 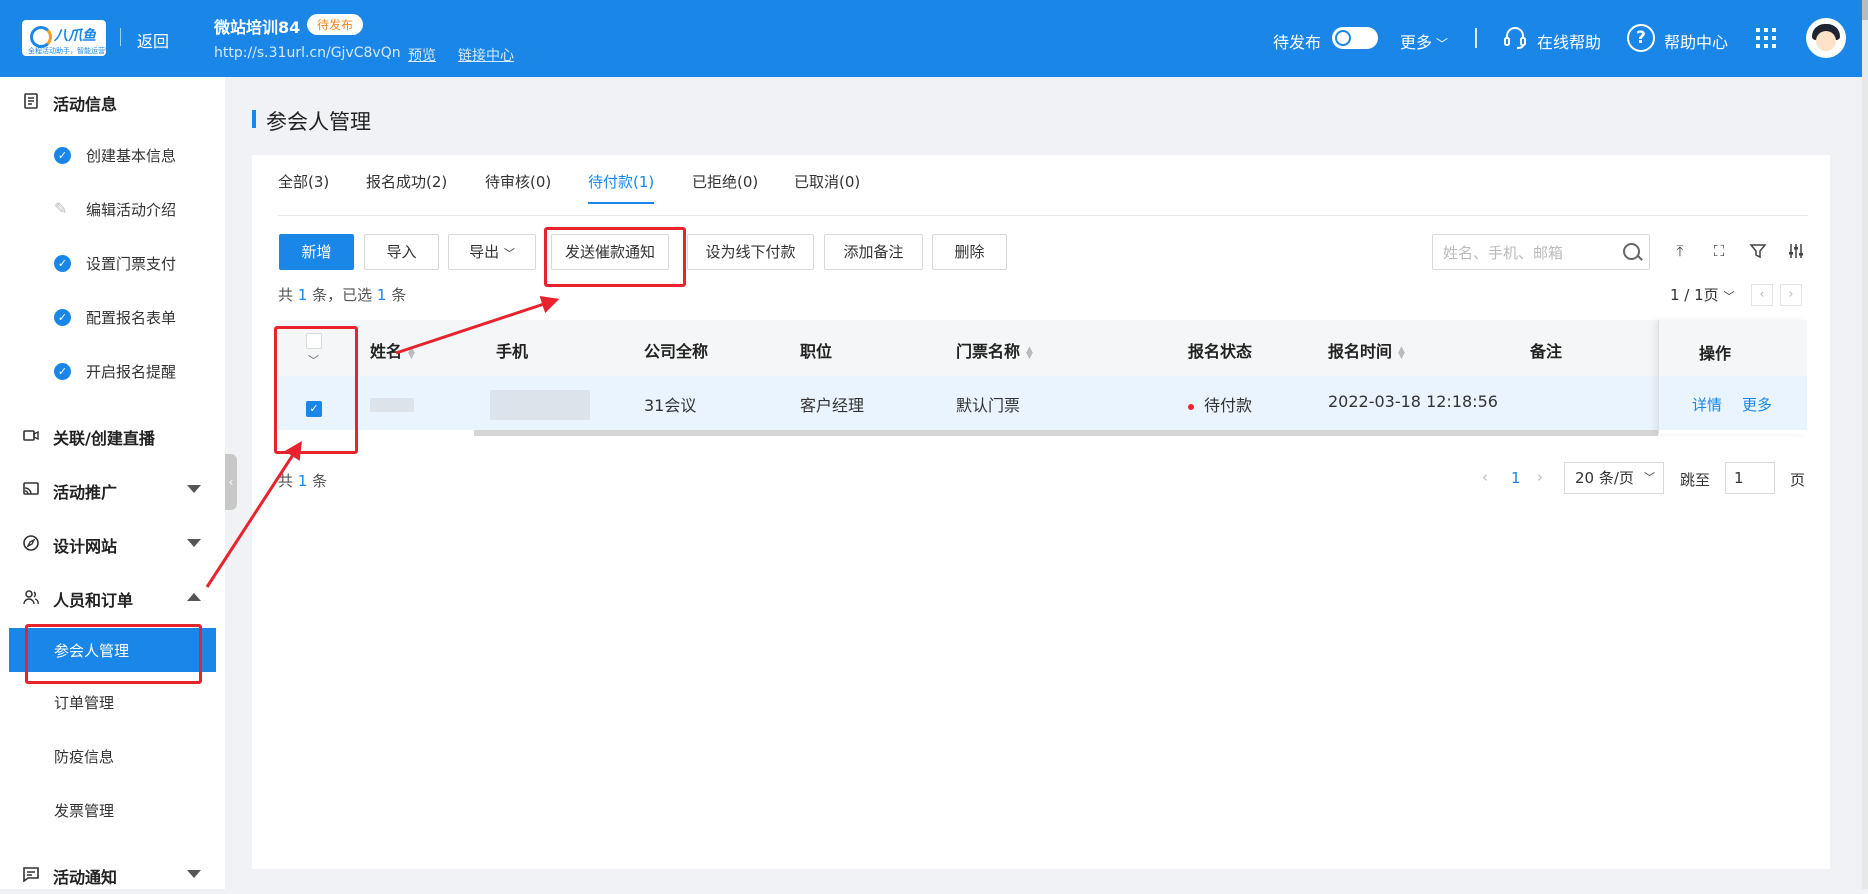 I want to click on online-help-link: 在线帮助, so click(x=1569, y=41).